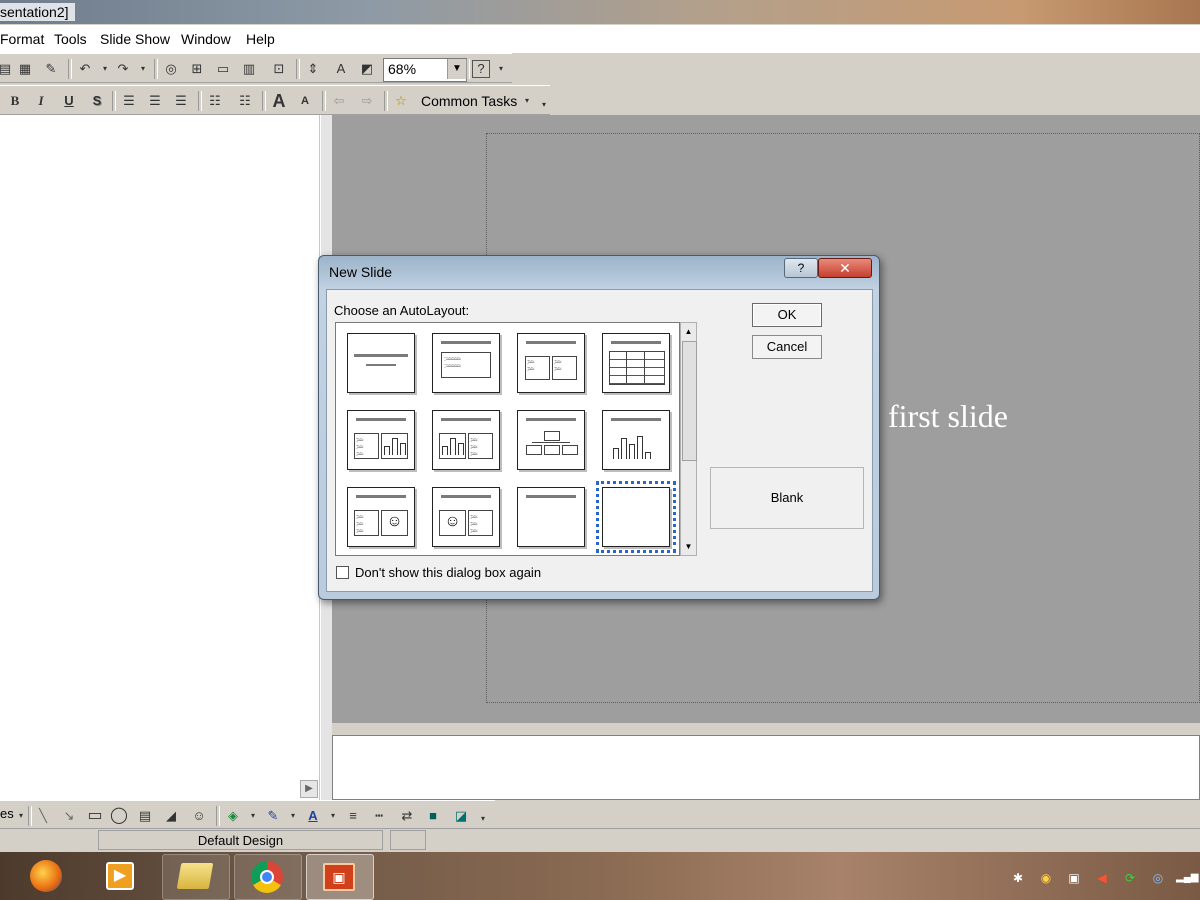 The image size is (1200, 900). Describe the element at coordinates (129, 101) in the screenshot. I see `align-left-icon: ☰` at that location.